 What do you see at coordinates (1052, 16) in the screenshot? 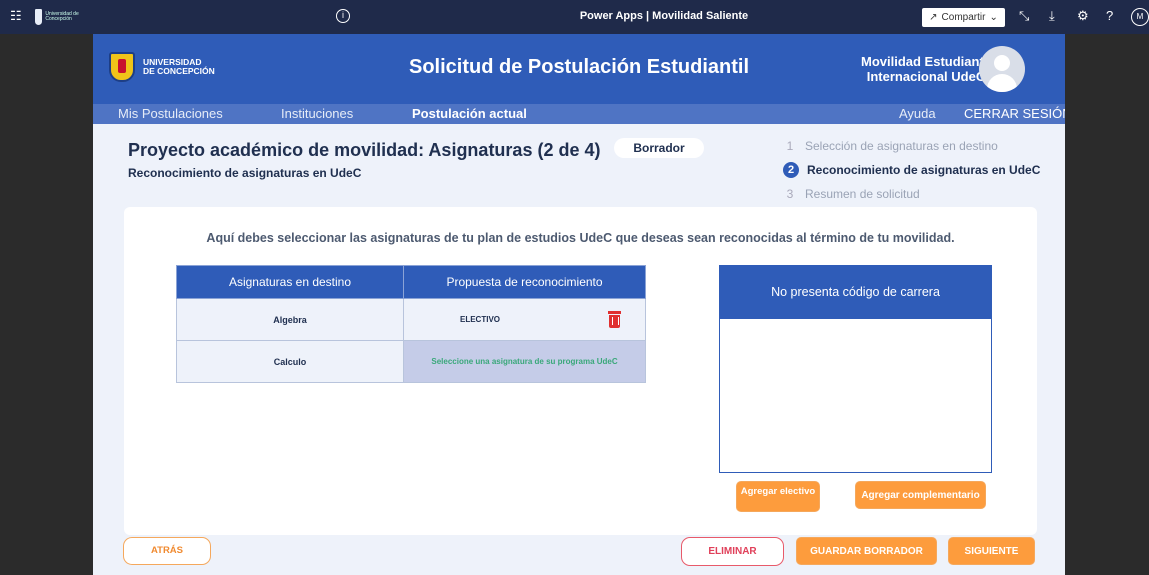
I see `download-icon: ⤓` at bounding box center [1052, 16].